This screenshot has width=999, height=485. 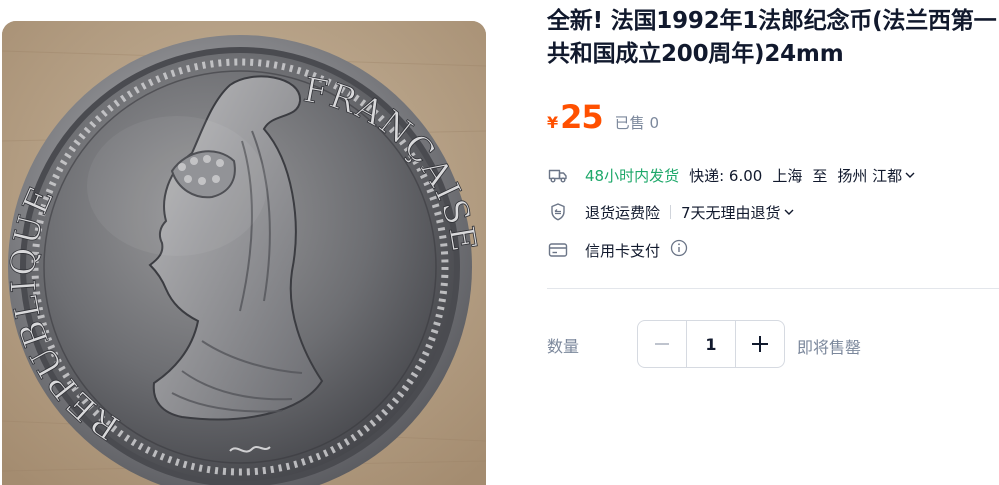 What do you see at coordinates (820, 175) in the screenshot?
I see `shipping-to: 至` at bounding box center [820, 175].